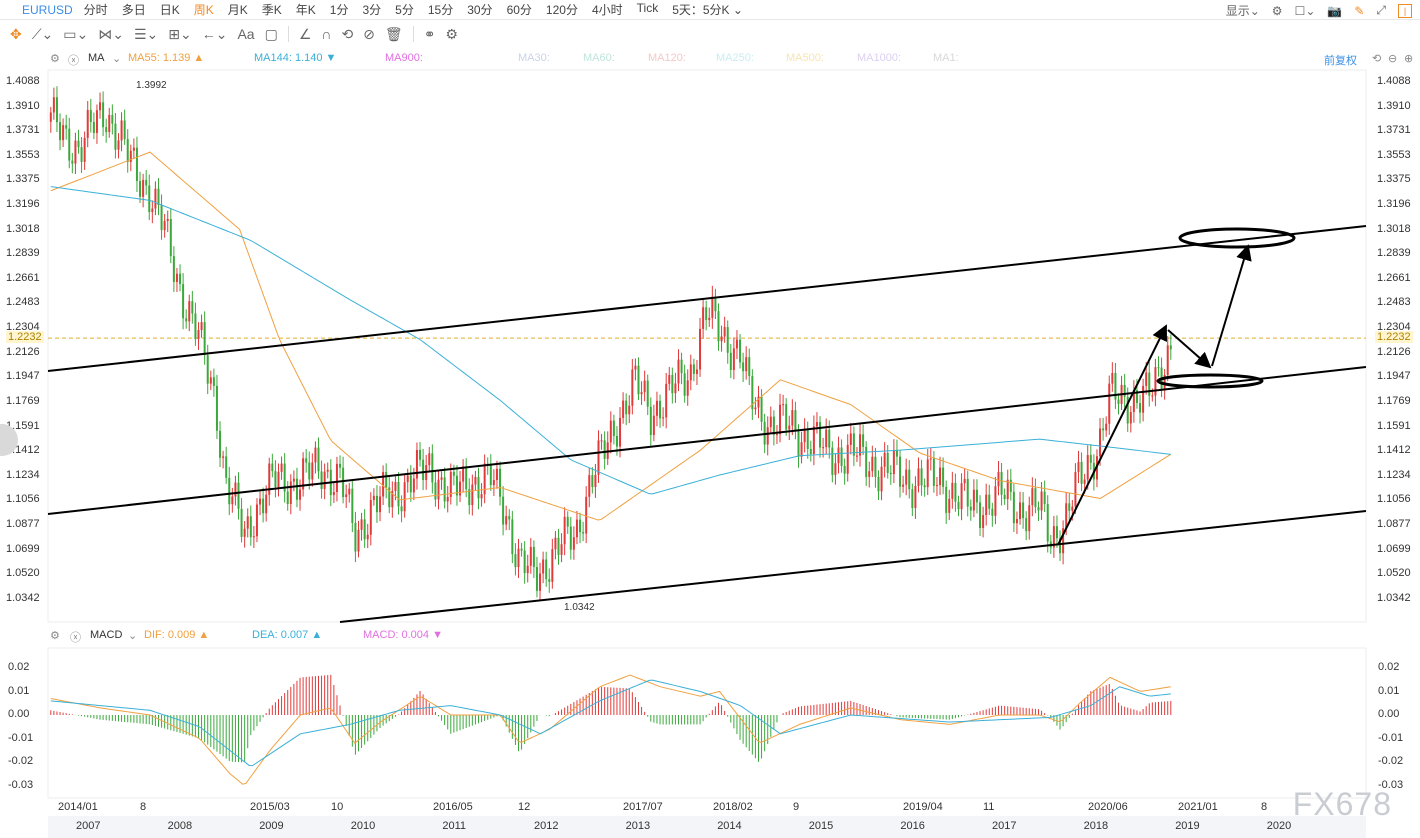 The height and width of the screenshot is (838, 1420). Describe the element at coordinates (23, 351) in the screenshot. I see `price-axis-label-left: 1.2126` at that location.